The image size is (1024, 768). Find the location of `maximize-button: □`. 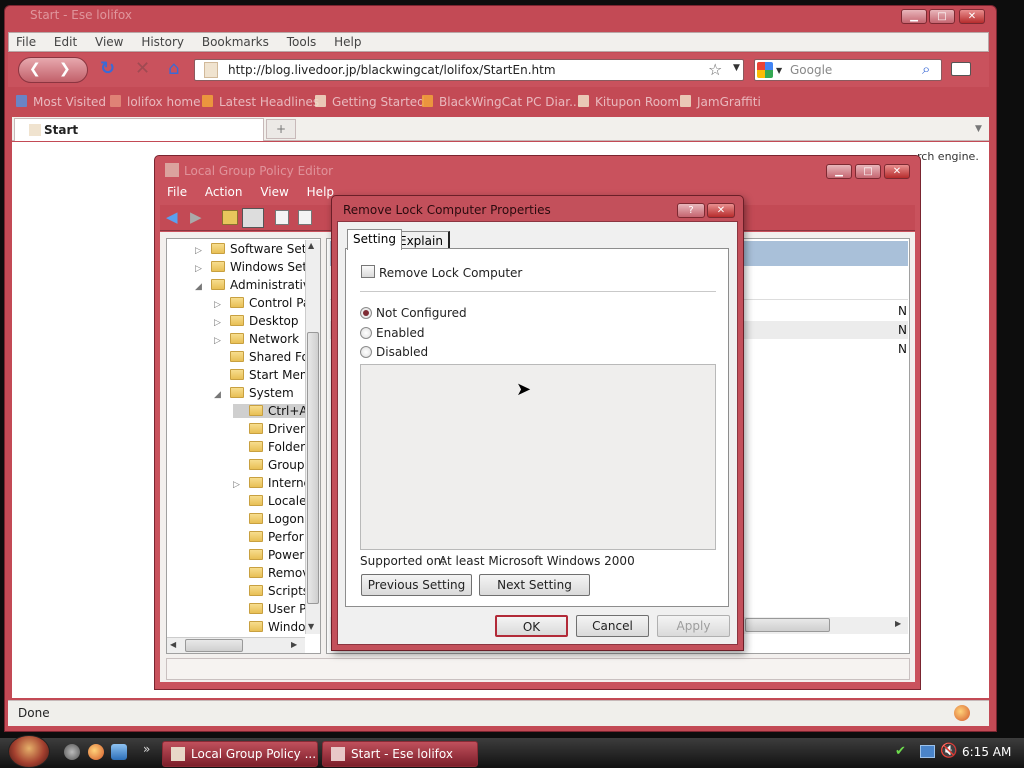

maximize-button: □ is located at coordinates (942, 16).